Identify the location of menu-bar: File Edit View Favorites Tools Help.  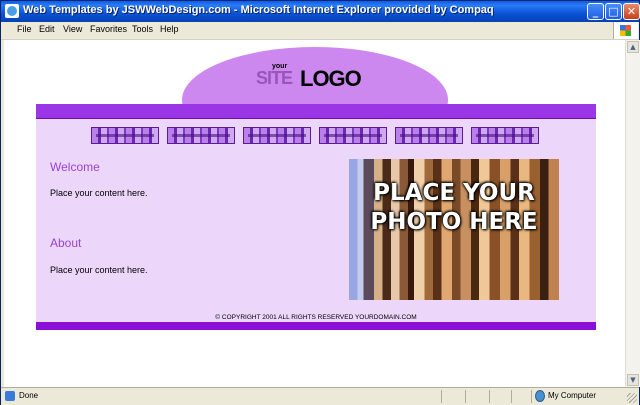
(320, 31).